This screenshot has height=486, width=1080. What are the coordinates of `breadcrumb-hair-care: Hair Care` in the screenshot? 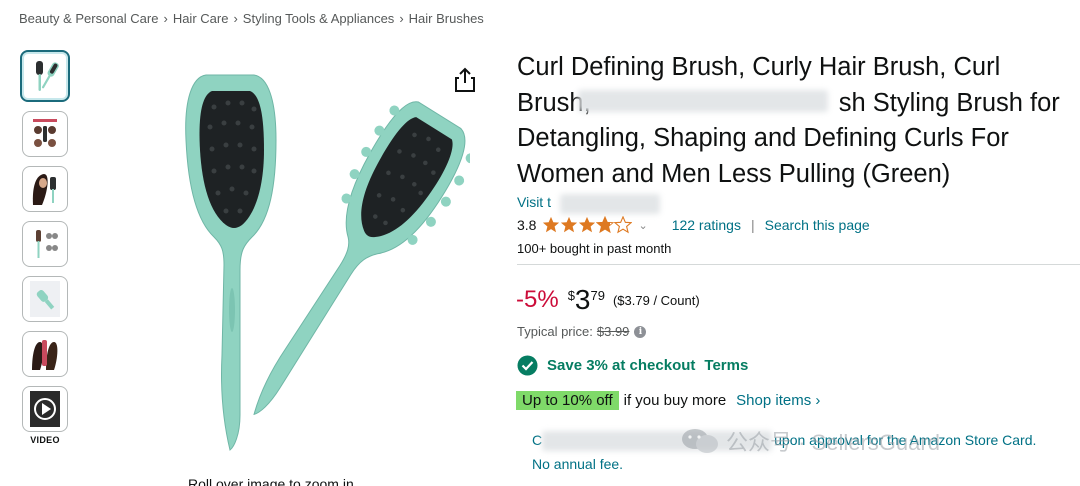 It's located at (201, 18).